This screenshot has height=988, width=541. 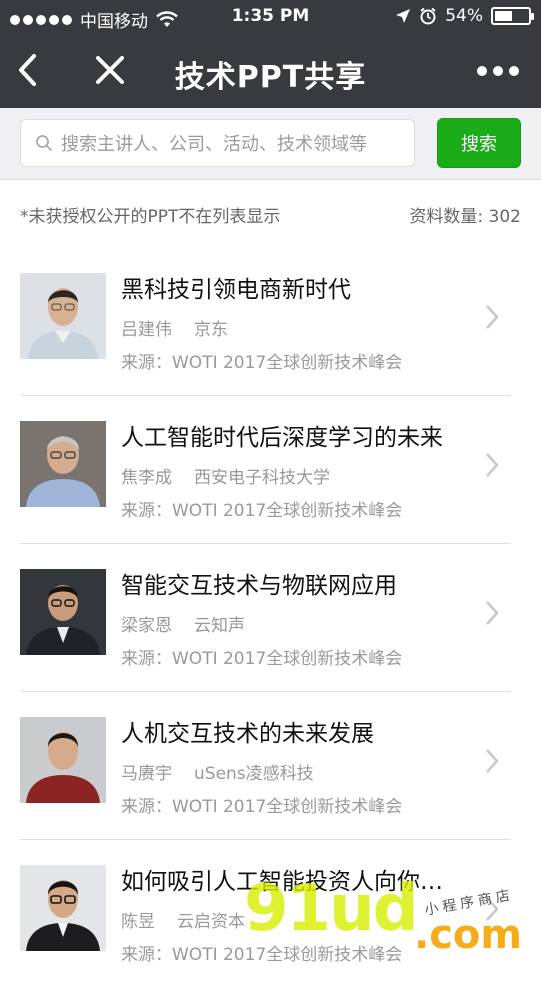 I want to click on search-button: 搜索, so click(x=479, y=143).